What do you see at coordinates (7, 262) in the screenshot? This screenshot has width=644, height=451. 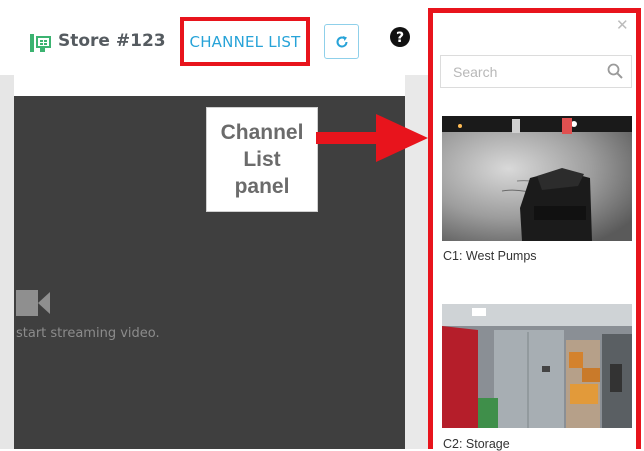 I see `left-gutter` at bounding box center [7, 262].